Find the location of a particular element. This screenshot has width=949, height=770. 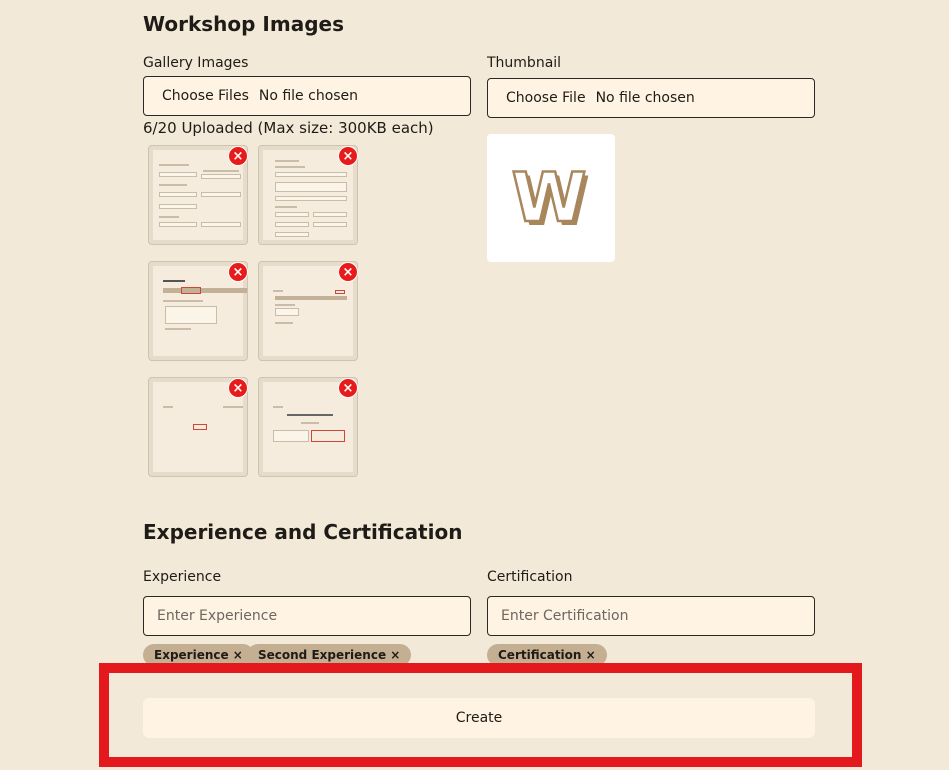

certification-input is located at coordinates (651, 616).